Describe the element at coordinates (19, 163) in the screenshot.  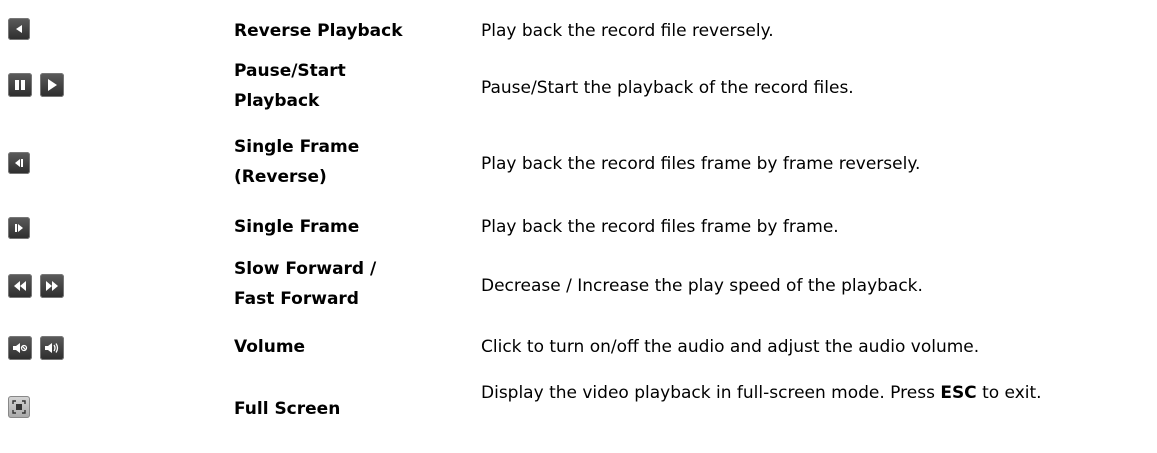
I see `single-frame-reverse-icon` at that location.